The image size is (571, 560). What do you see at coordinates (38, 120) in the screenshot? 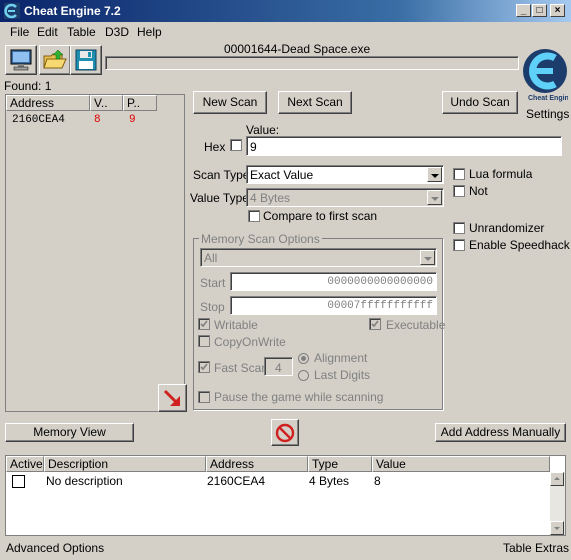
I see `result-address: 2160CEA4` at bounding box center [38, 120].